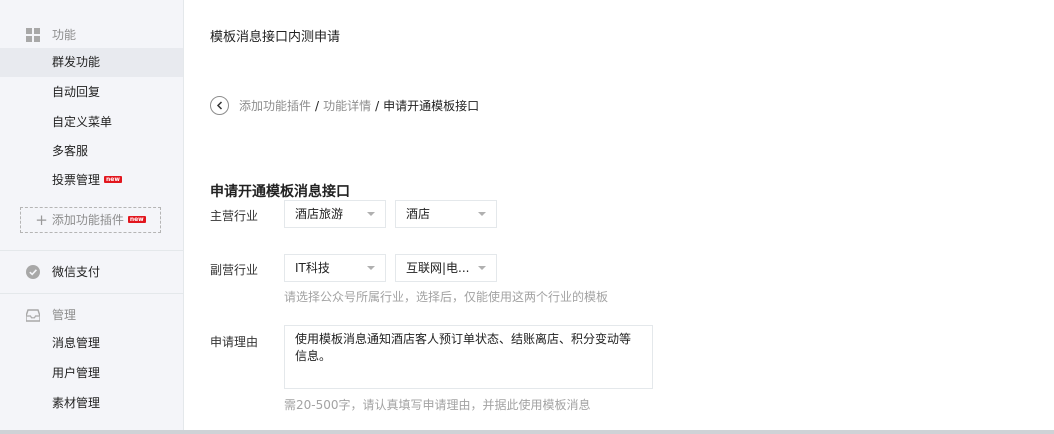 The image size is (1054, 434). I want to click on breadcrumb-link-details: 功能详情, so click(347, 105).